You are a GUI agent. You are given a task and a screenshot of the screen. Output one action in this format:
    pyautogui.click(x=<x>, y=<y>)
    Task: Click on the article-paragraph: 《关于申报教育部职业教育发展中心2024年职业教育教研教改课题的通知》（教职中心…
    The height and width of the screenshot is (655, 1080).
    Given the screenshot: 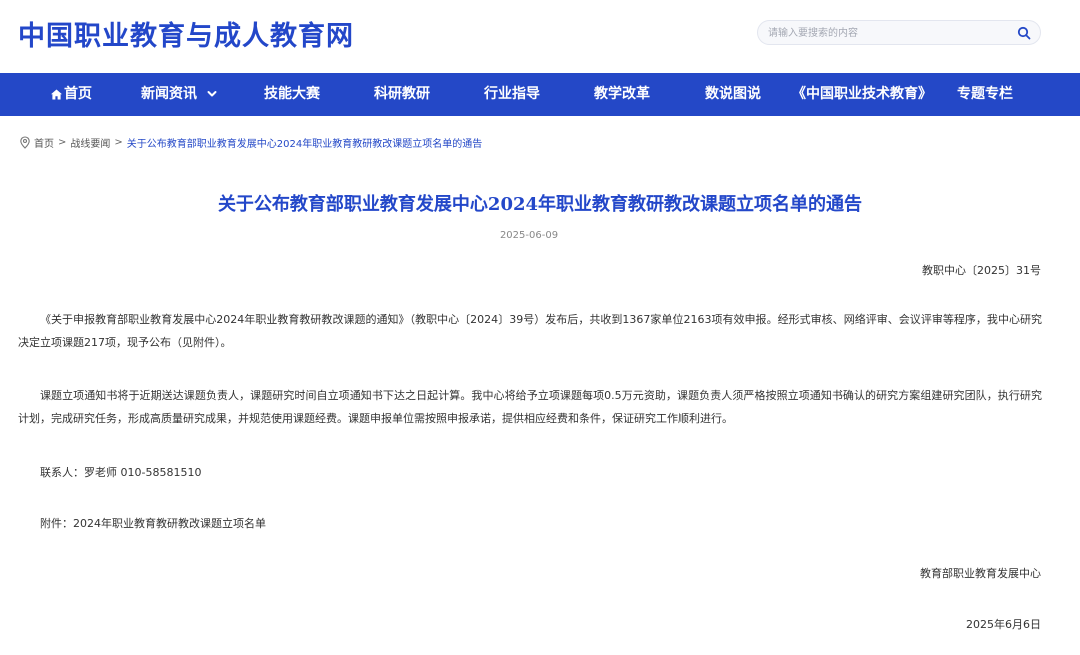 What is the action you would take?
    pyautogui.click(x=530, y=331)
    